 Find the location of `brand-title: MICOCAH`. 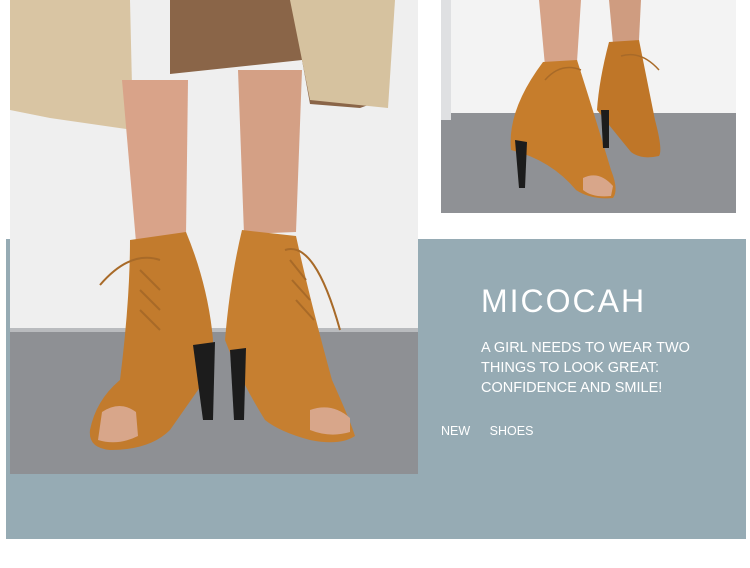

brand-title: MICOCAH is located at coordinates (564, 301).